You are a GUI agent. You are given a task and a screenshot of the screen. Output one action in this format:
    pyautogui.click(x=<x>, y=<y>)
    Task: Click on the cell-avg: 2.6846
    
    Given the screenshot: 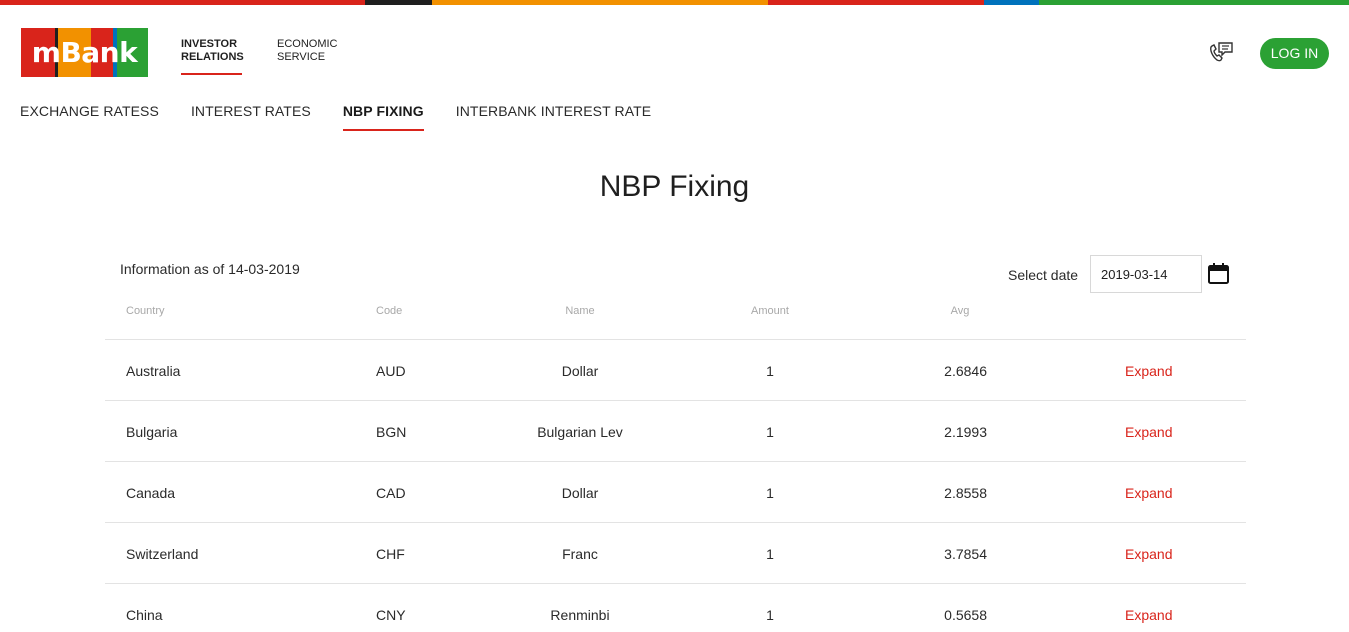 What is the action you would take?
    pyautogui.click(x=965, y=371)
    